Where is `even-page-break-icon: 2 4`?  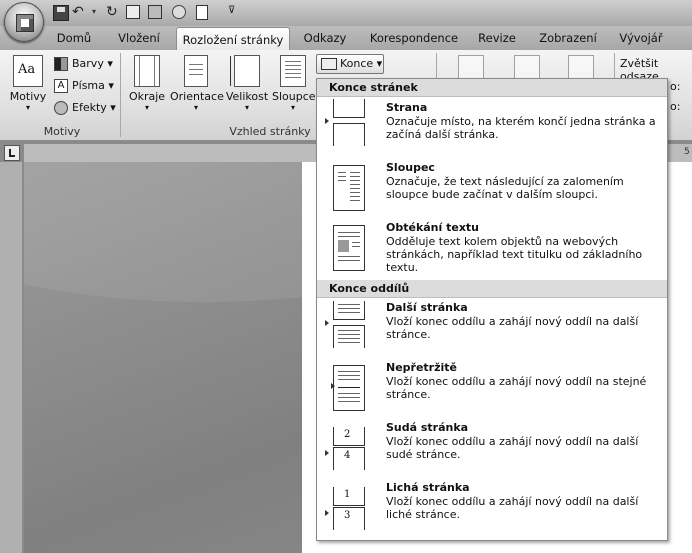
even-page-break-icon: 2 4 is located at coordinates (345, 446).